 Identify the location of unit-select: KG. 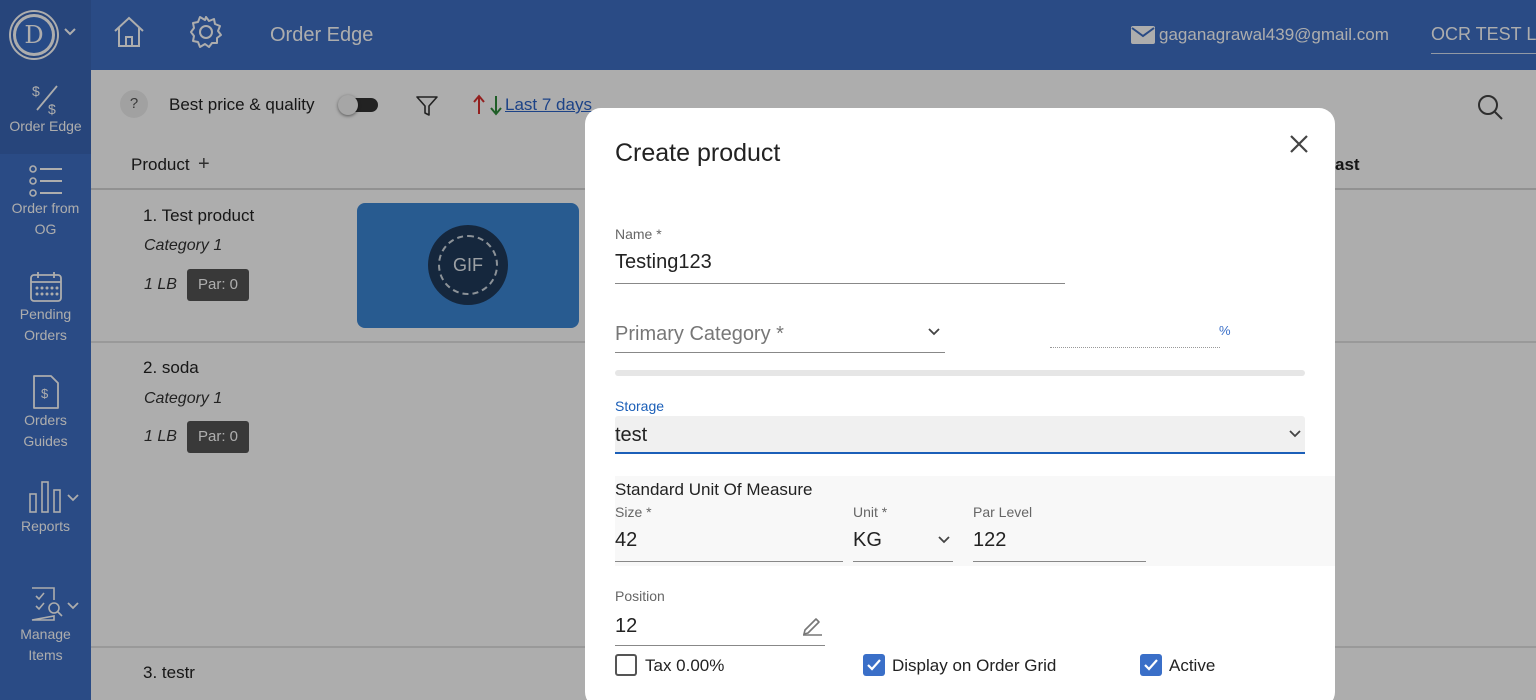
(867, 540).